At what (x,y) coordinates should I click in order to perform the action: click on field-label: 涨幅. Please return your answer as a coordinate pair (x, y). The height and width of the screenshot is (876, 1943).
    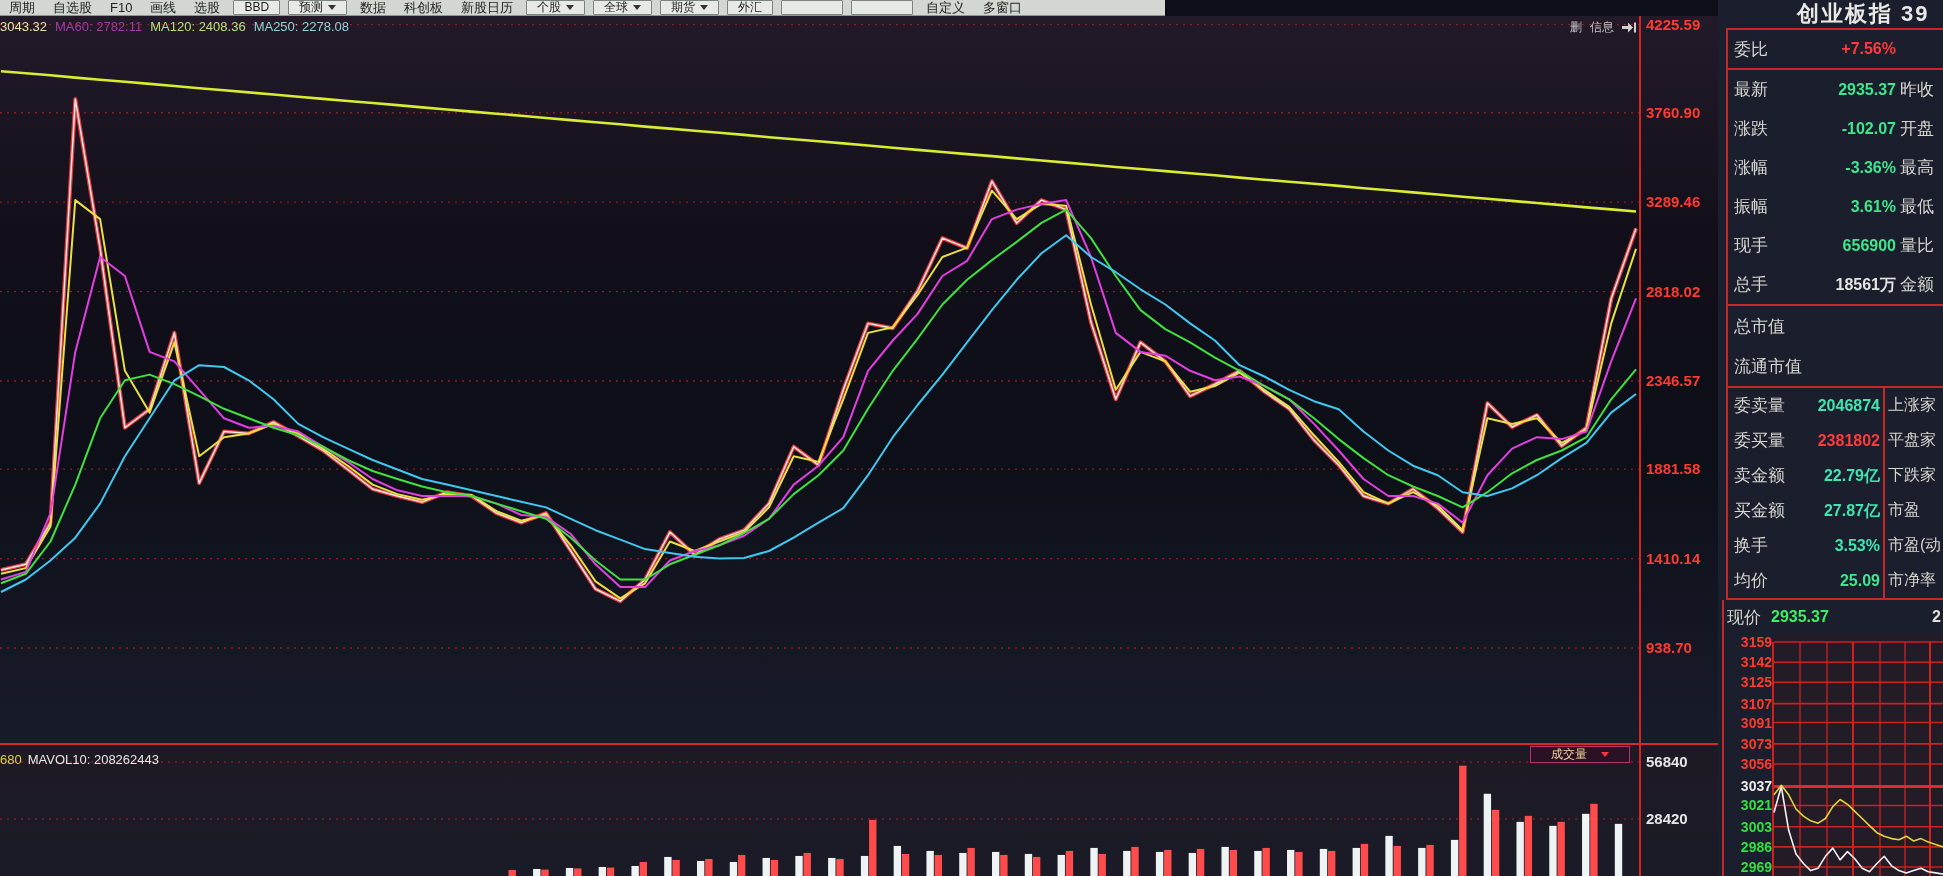
    Looking at the image, I should click on (1751, 168).